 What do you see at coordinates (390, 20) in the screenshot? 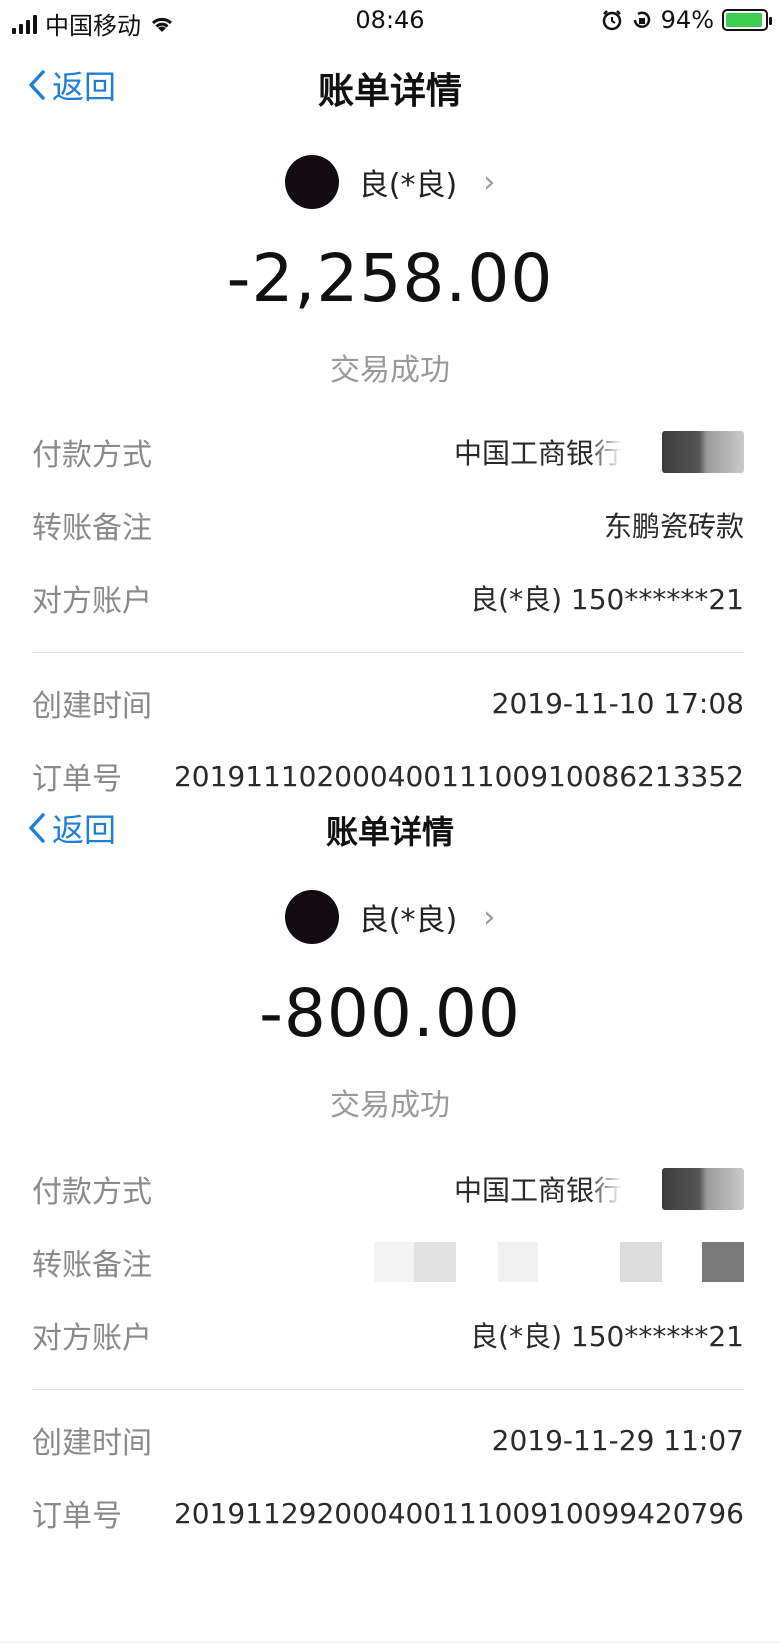
I see `status-bar: 中国移动 08:46 94%` at bounding box center [390, 20].